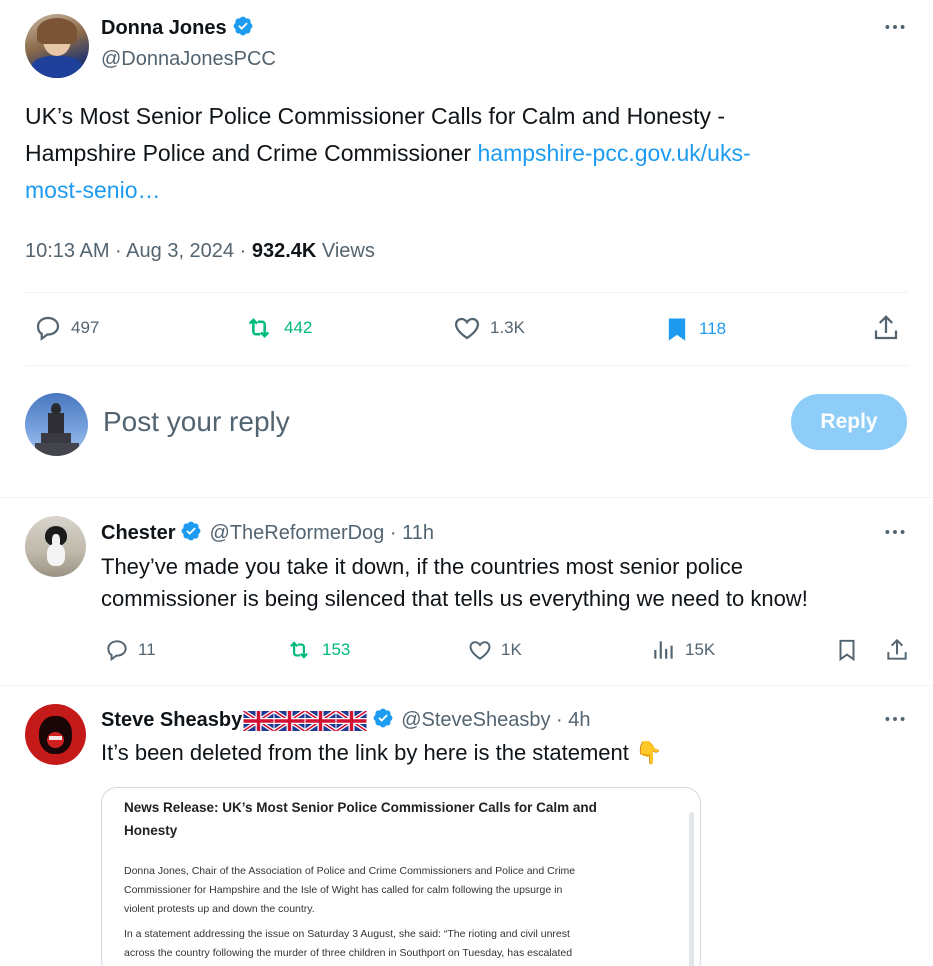  Describe the element at coordinates (188, 59) in the screenshot. I see `author-handle: @DonnaJonesPCC` at that location.